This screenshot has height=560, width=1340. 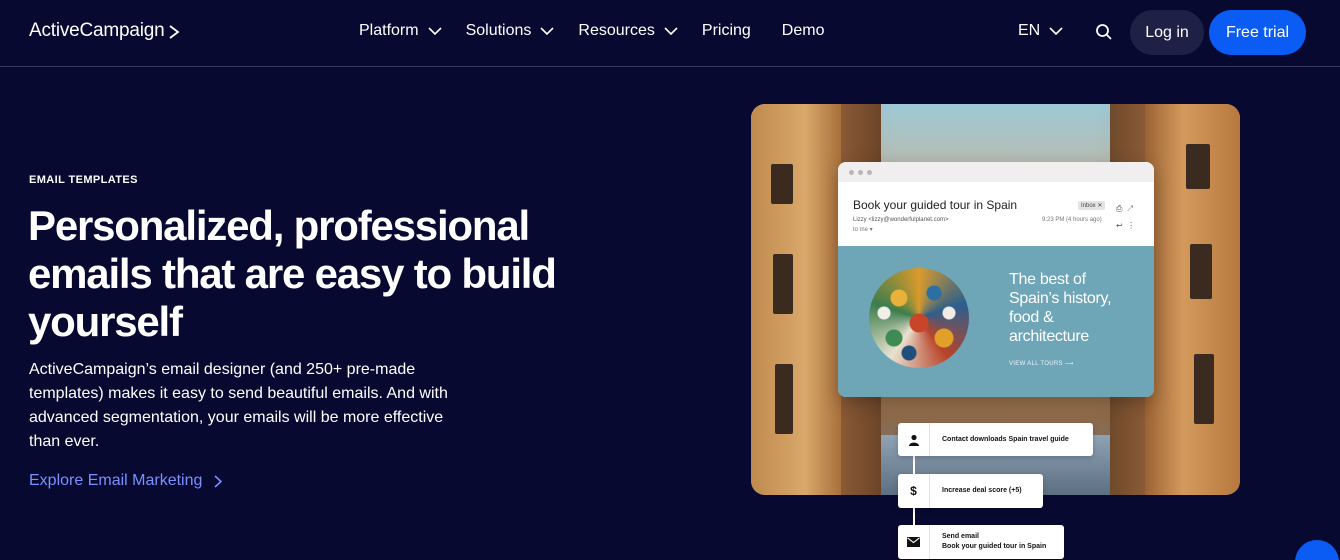 I want to click on print-icon: ⎙, so click(x=1119, y=208).